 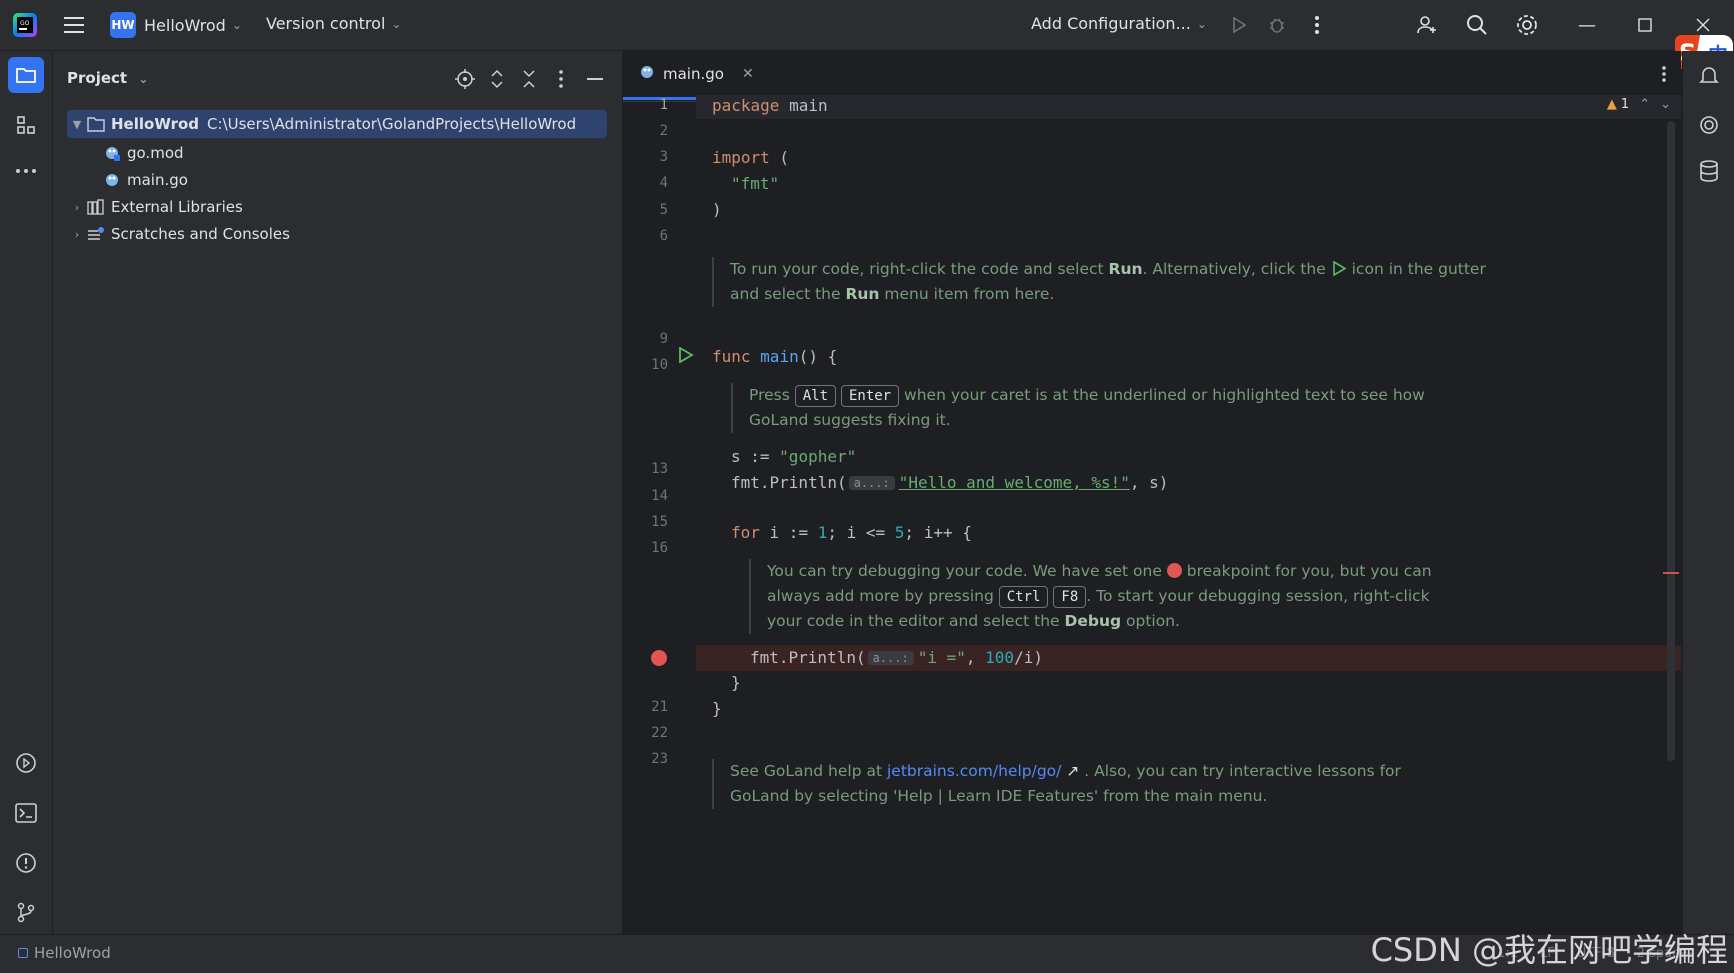 I want to click on vertical-scrollbar, so click(x=1671, y=441).